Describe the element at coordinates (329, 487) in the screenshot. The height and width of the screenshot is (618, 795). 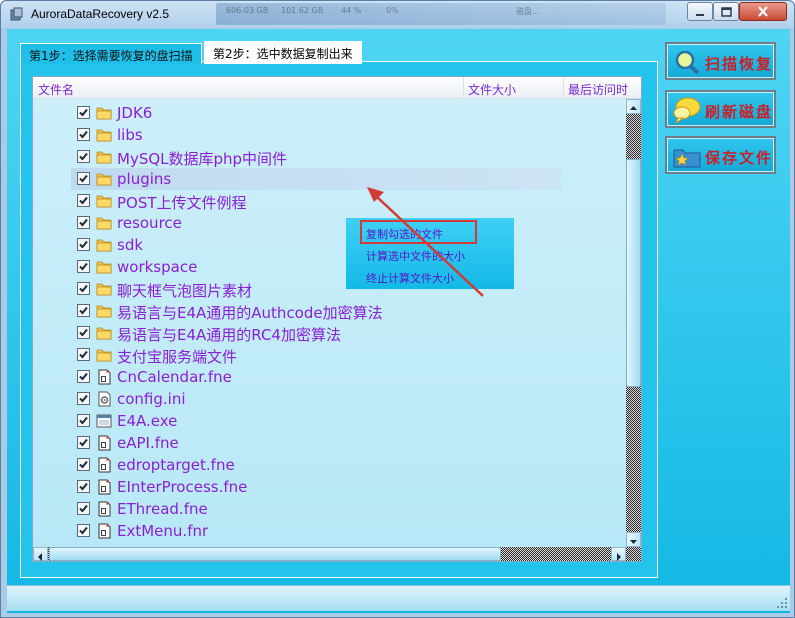
I see `list-item: EInterProcess.fne` at that location.